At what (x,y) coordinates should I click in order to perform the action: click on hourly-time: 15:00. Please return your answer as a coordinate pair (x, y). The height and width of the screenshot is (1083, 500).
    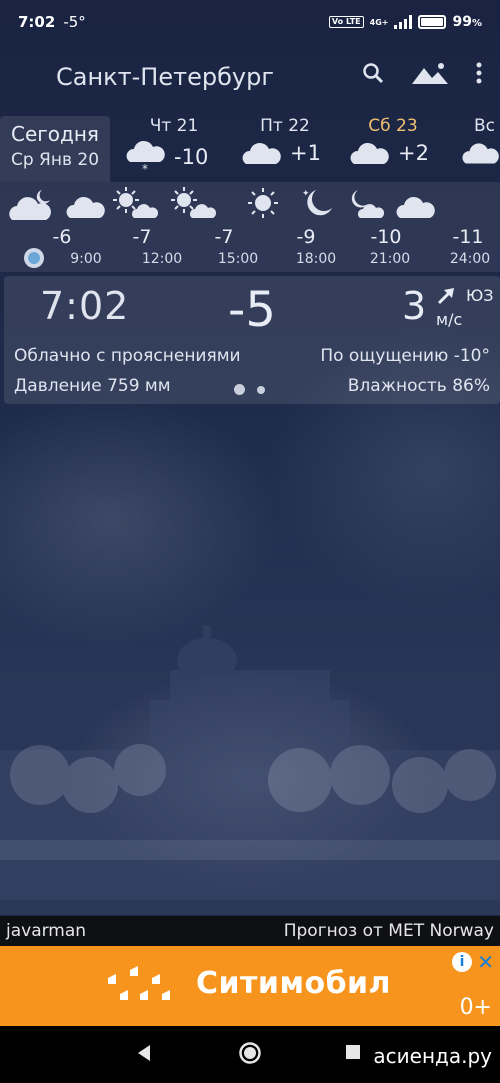
    Looking at the image, I should click on (238, 259).